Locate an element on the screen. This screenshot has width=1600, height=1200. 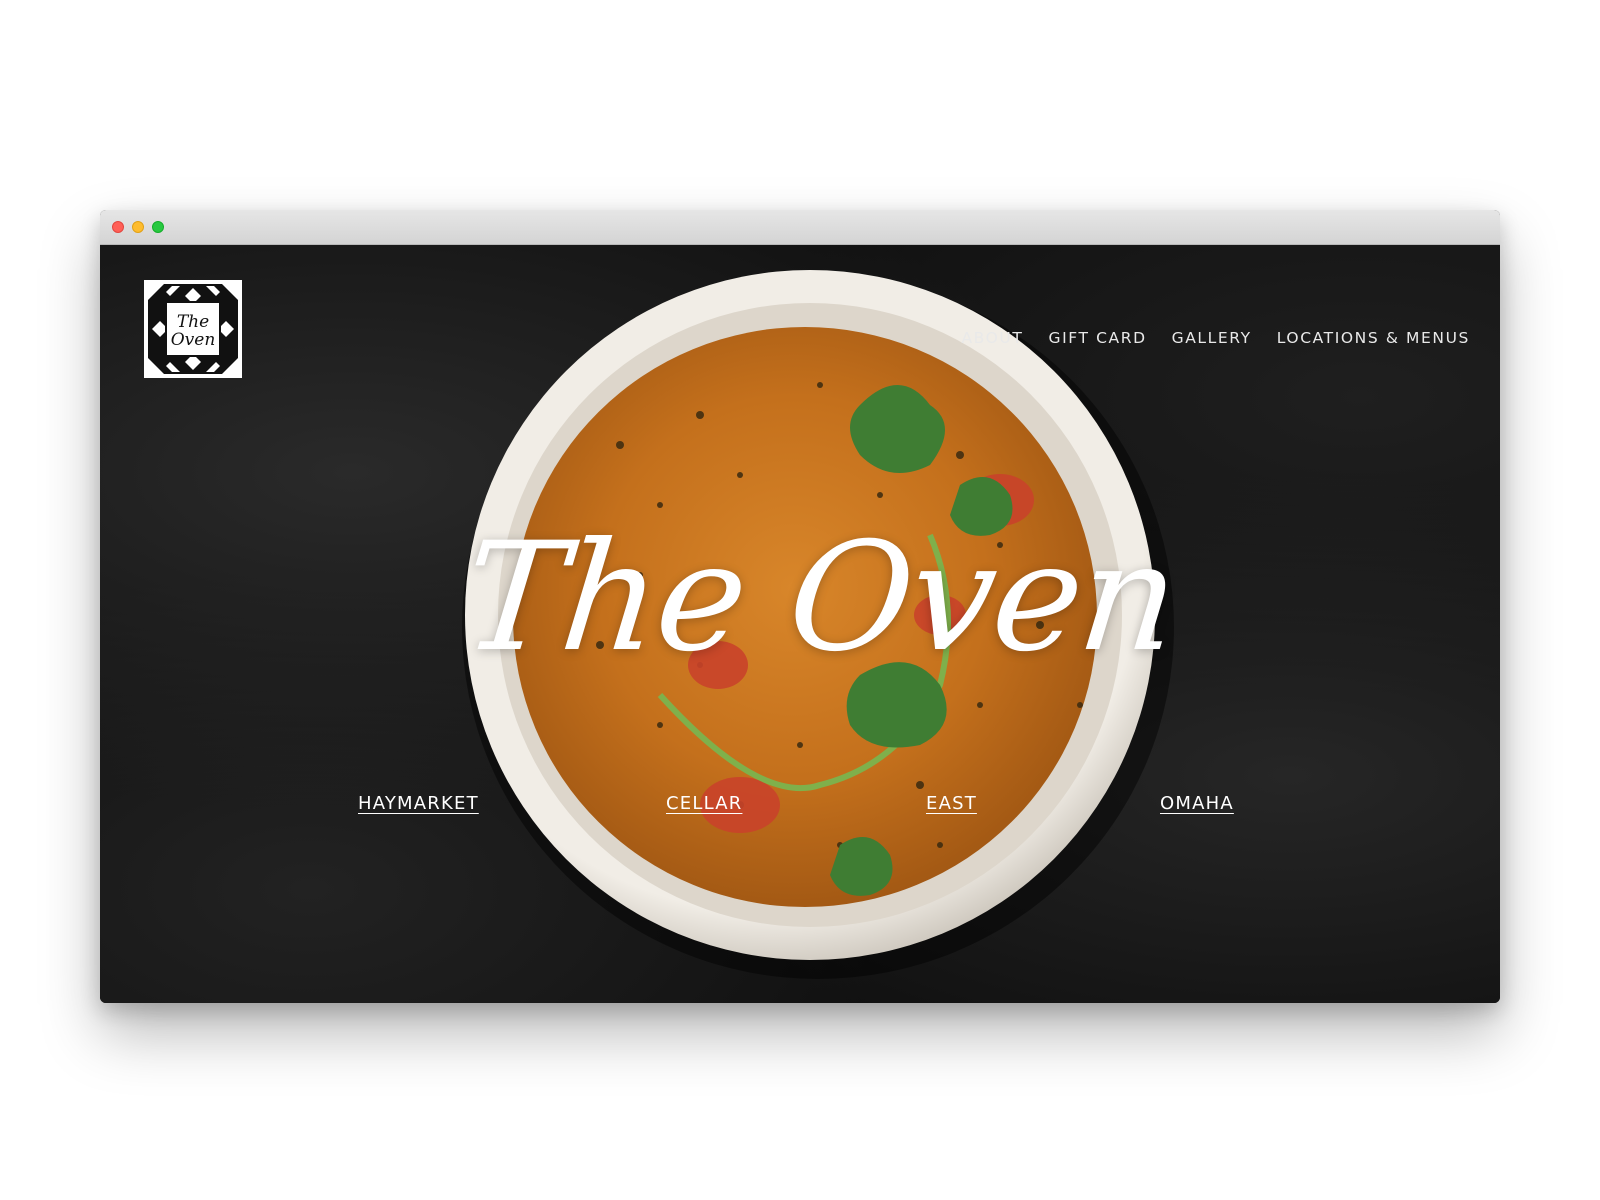
location-omaha-link: OMAHA is located at coordinates (1197, 803).